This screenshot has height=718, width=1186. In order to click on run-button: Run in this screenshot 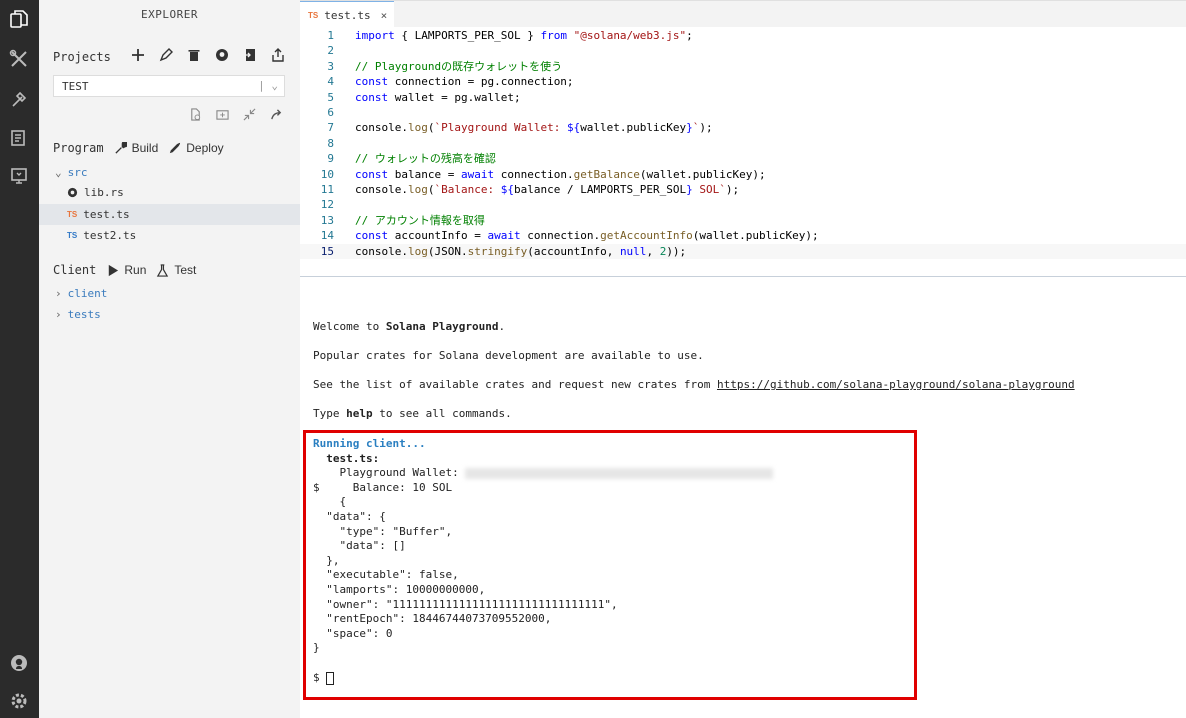, I will do `click(126, 270)`.